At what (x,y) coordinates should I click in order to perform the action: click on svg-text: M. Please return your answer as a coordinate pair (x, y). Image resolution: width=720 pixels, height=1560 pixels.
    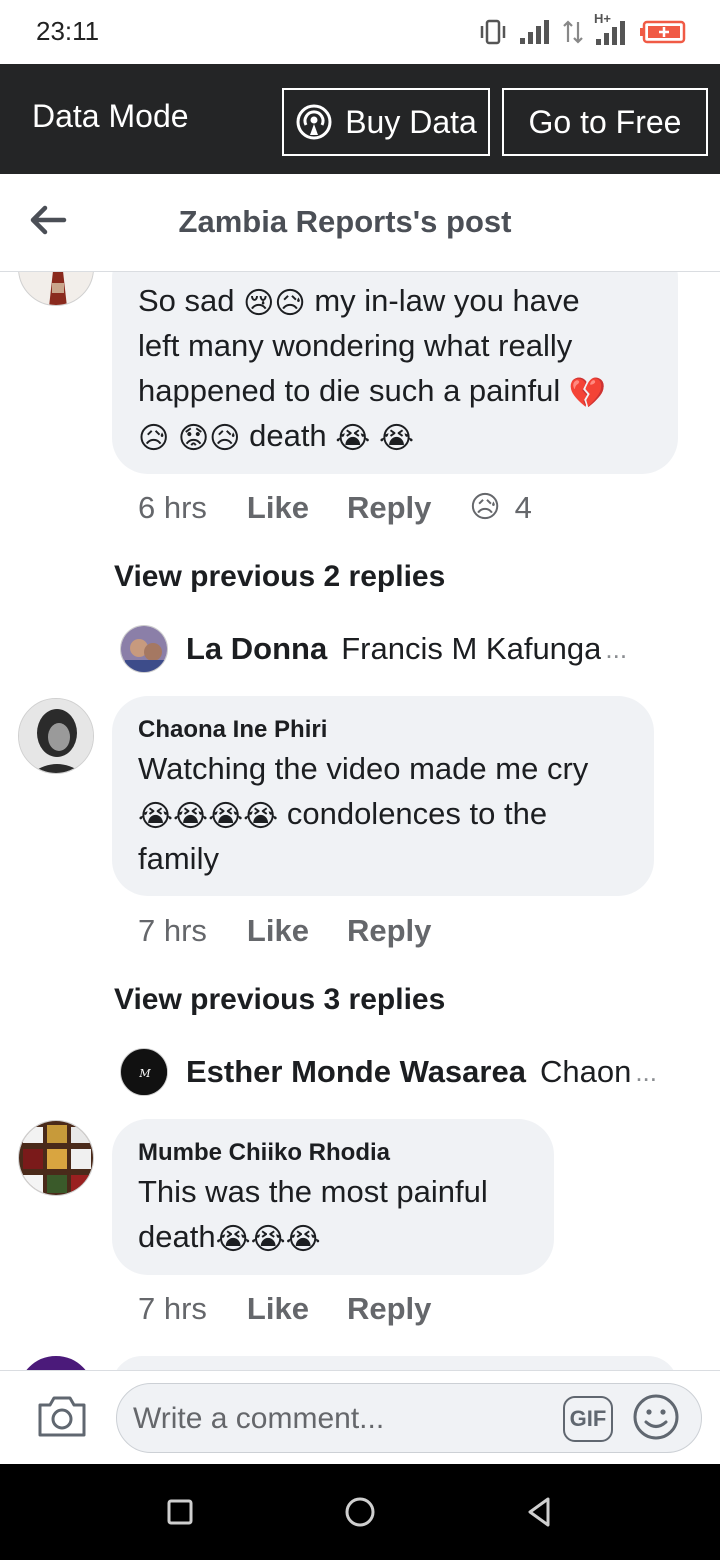
    Looking at the image, I should click on (144, 1073).